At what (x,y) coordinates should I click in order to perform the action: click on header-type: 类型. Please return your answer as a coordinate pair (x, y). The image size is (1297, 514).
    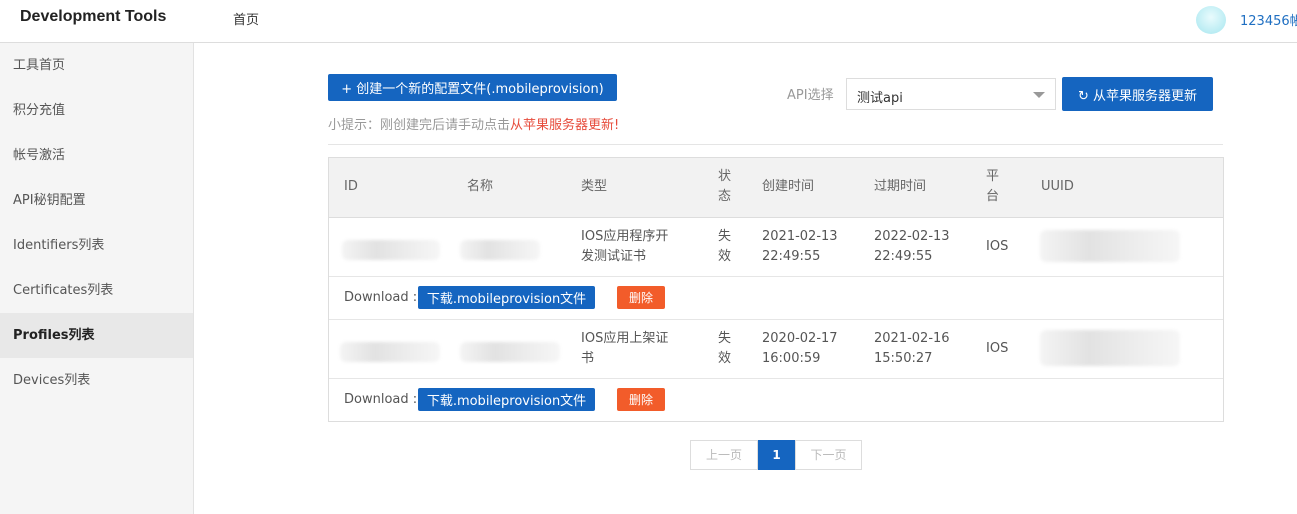
    Looking at the image, I should click on (594, 186).